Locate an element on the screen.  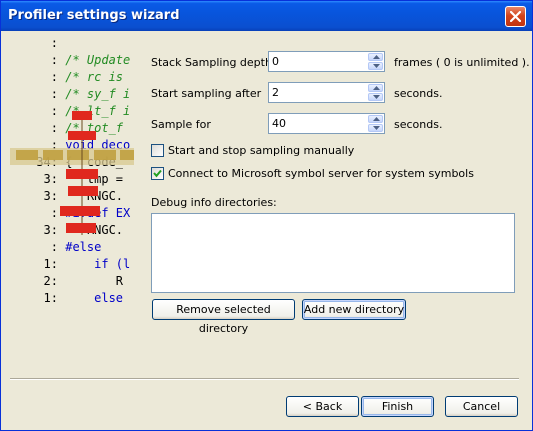
stack-depth-increment is located at coordinates (375, 57).